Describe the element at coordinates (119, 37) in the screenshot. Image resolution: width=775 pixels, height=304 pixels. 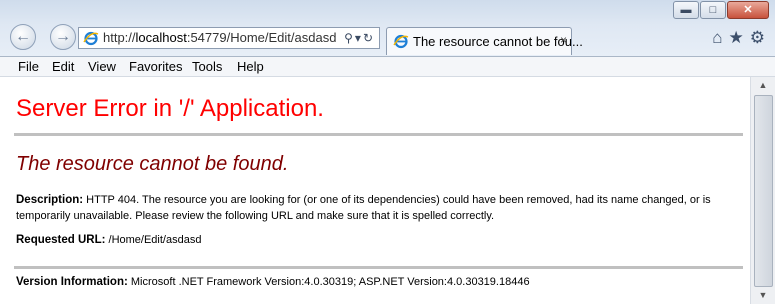
I see `url-scheme: http://` at that location.